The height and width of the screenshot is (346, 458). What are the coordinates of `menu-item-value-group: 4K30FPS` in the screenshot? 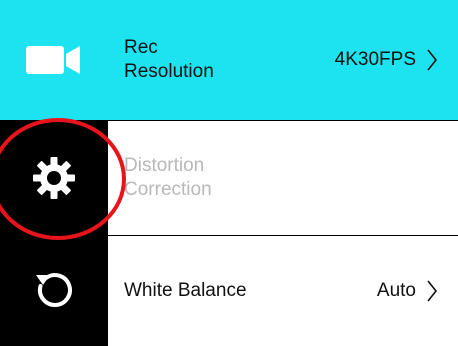 It's located at (386, 60).